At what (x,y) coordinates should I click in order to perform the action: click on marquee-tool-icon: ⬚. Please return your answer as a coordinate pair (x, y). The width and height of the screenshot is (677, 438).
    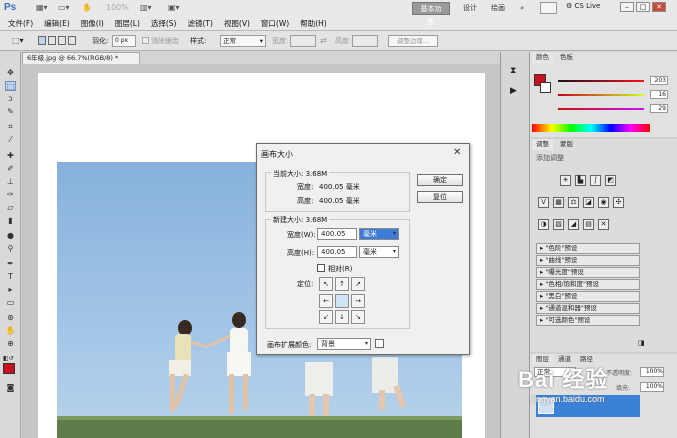
    Looking at the image, I should click on (10, 86).